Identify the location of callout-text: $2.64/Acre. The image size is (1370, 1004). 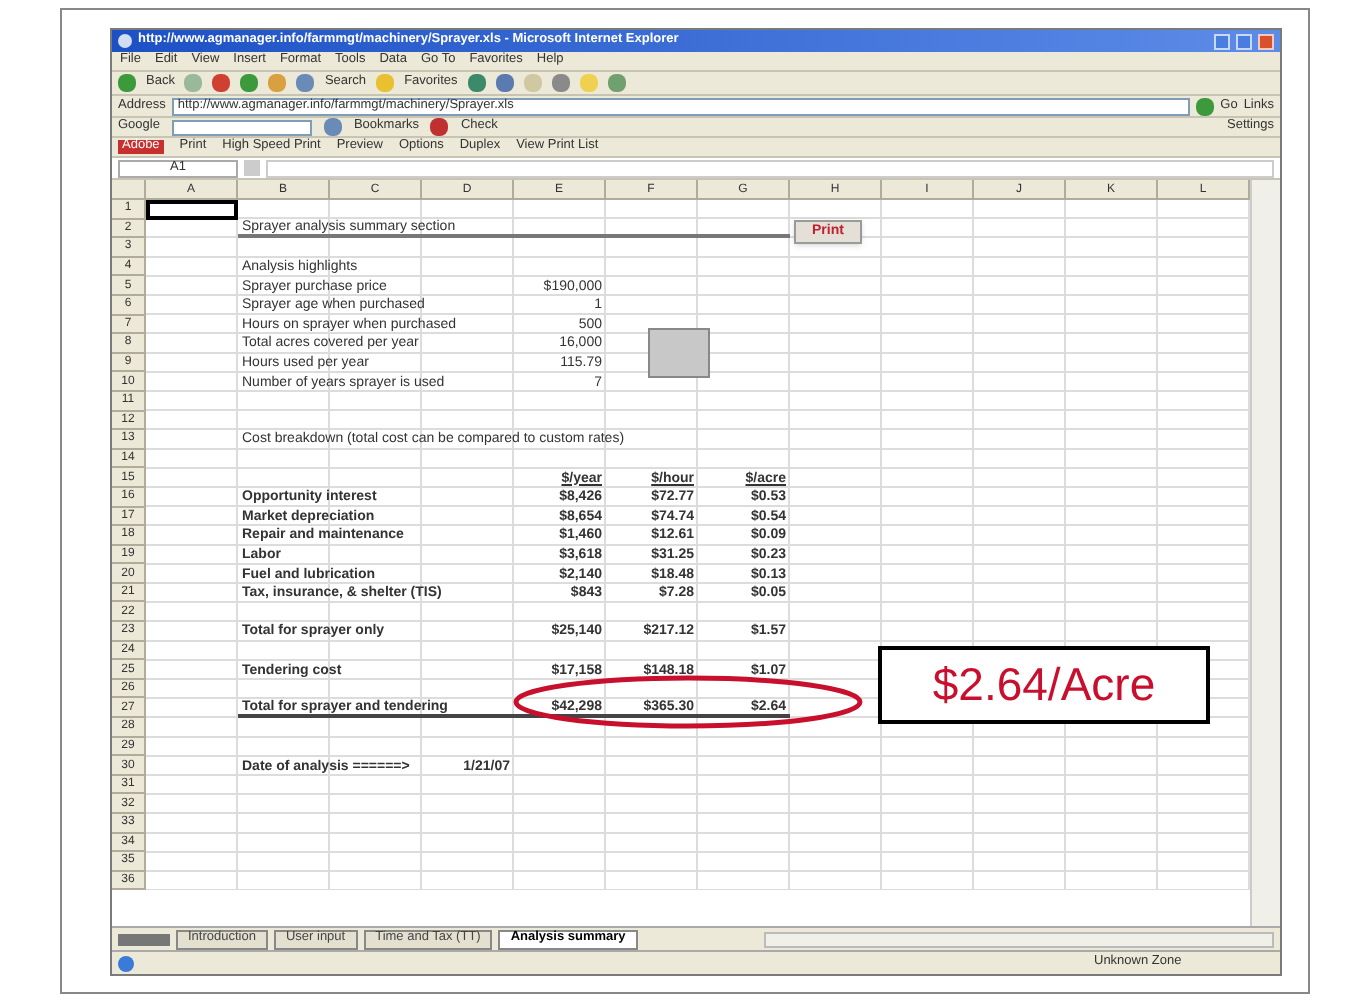
(1044, 685).